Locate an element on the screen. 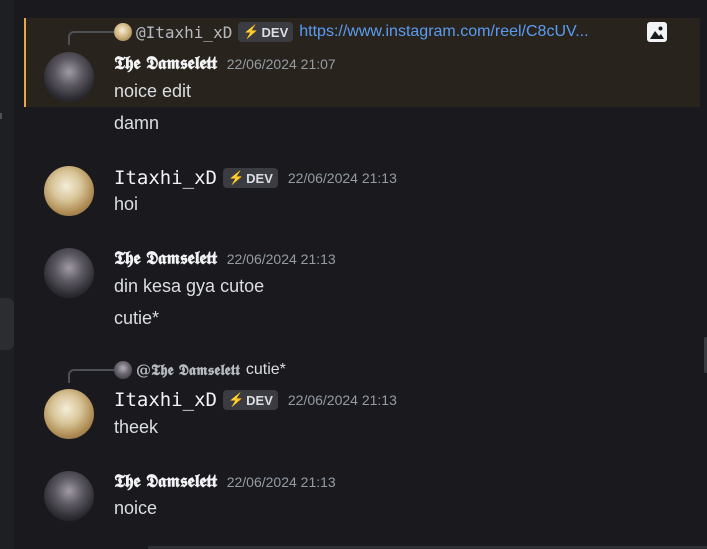 Image resolution: width=707 pixels, height=549 pixels. sidebar-divider is located at coordinates (1, 116).